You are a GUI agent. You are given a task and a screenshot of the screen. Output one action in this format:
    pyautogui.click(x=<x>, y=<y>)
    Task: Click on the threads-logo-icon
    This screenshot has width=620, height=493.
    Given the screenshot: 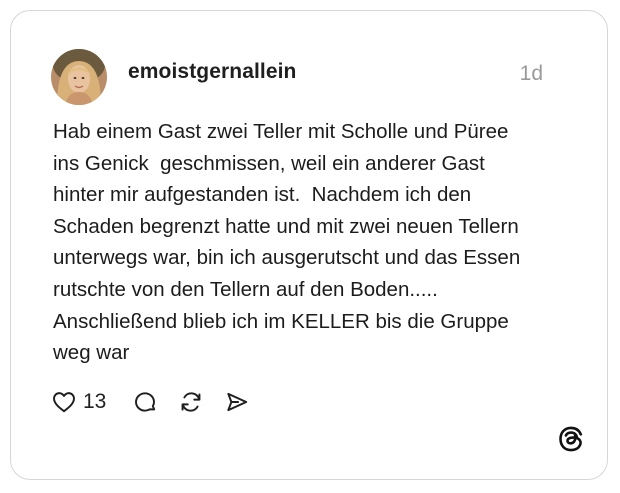 What is the action you would take?
    pyautogui.click(x=571, y=439)
    